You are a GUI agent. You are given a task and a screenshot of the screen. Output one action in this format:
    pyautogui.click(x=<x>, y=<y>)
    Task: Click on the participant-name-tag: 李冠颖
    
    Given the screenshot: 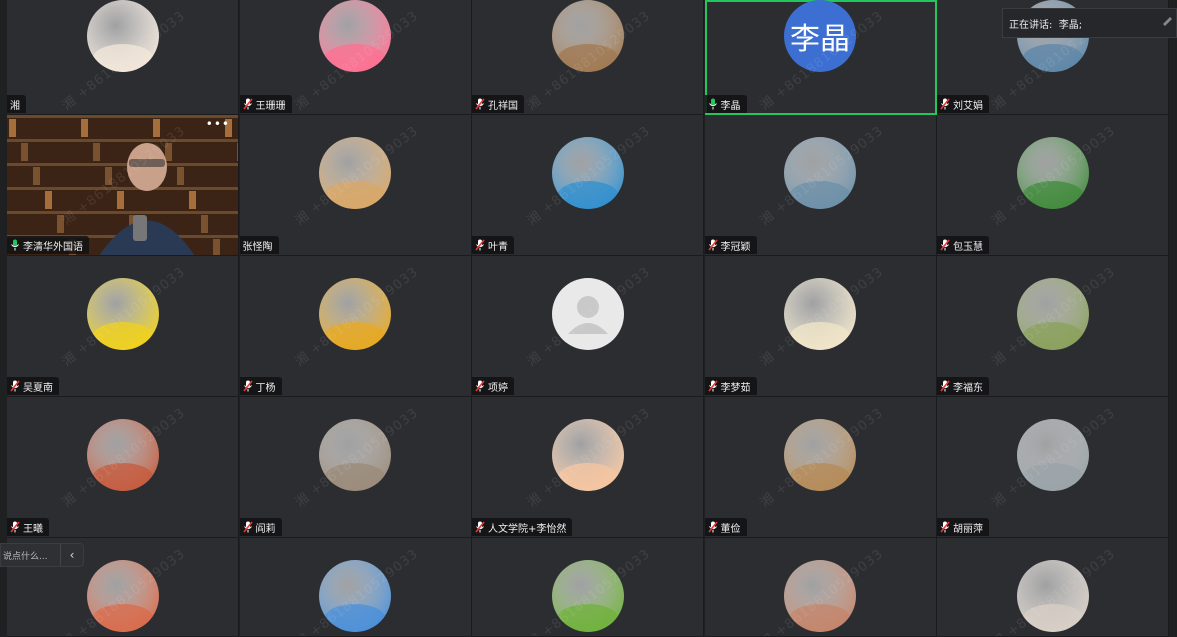 What is the action you would take?
    pyautogui.click(x=730, y=245)
    